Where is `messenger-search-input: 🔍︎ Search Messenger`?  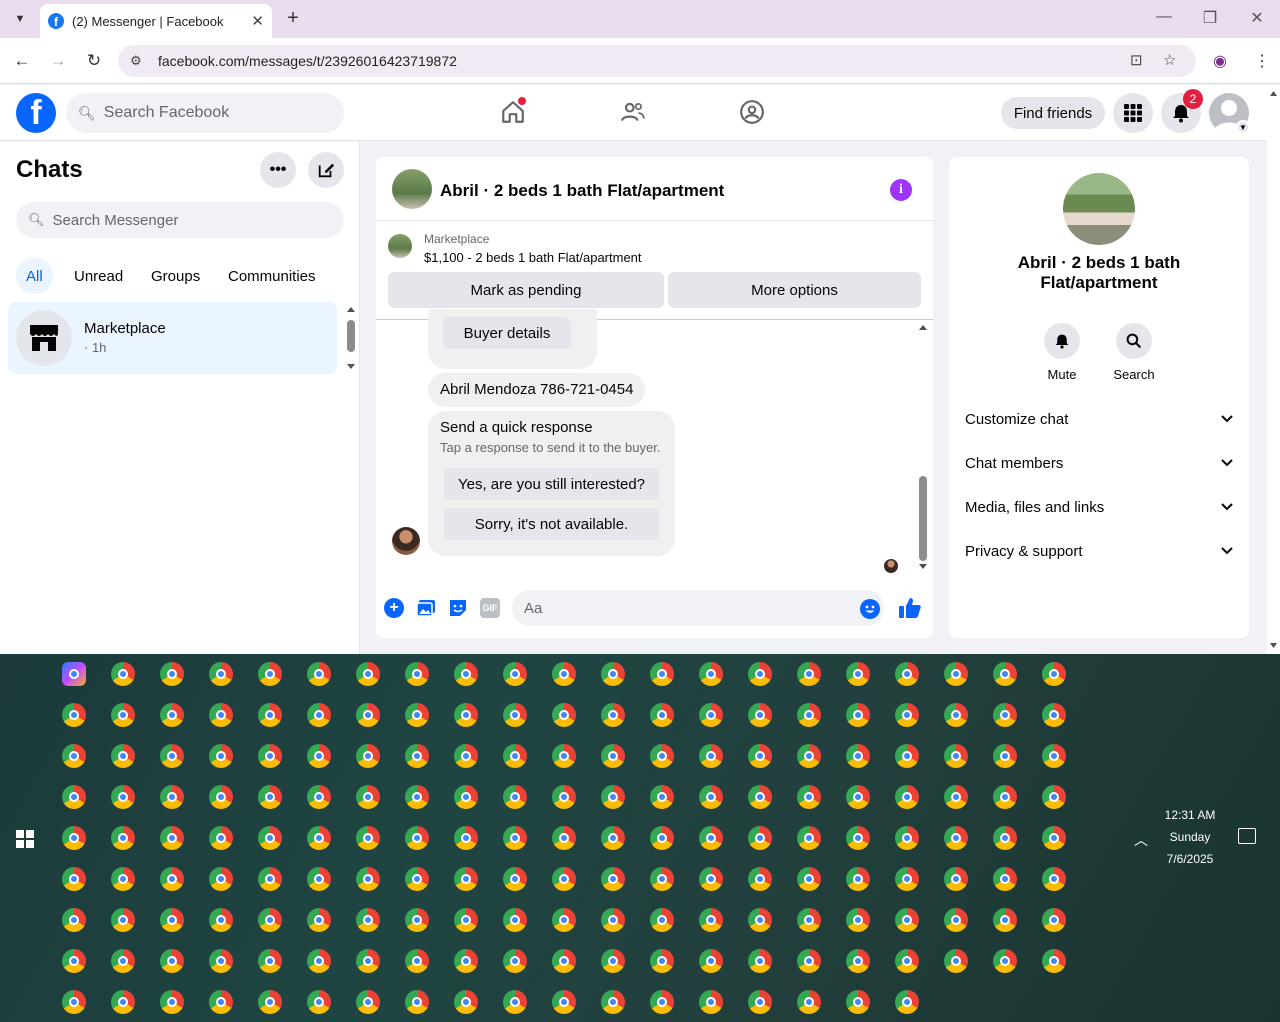
messenger-search-input: 🔍︎ Search Messenger is located at coordinates (180, 220).